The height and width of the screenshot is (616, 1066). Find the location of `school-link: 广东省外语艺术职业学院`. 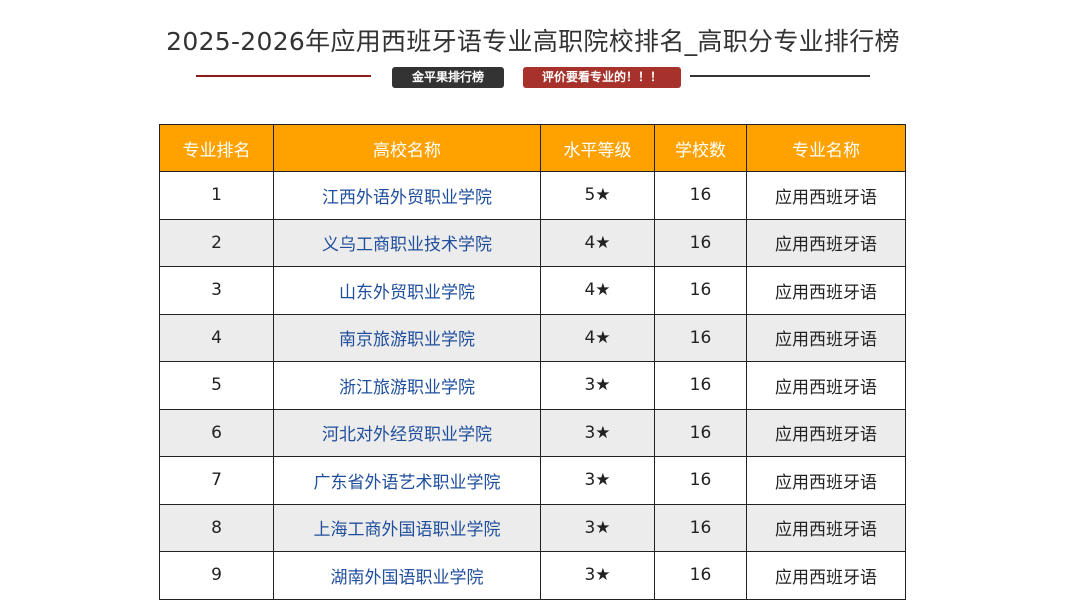

school-link: 广东省外语艺术职业学院 is located at coordinates (407, 483).